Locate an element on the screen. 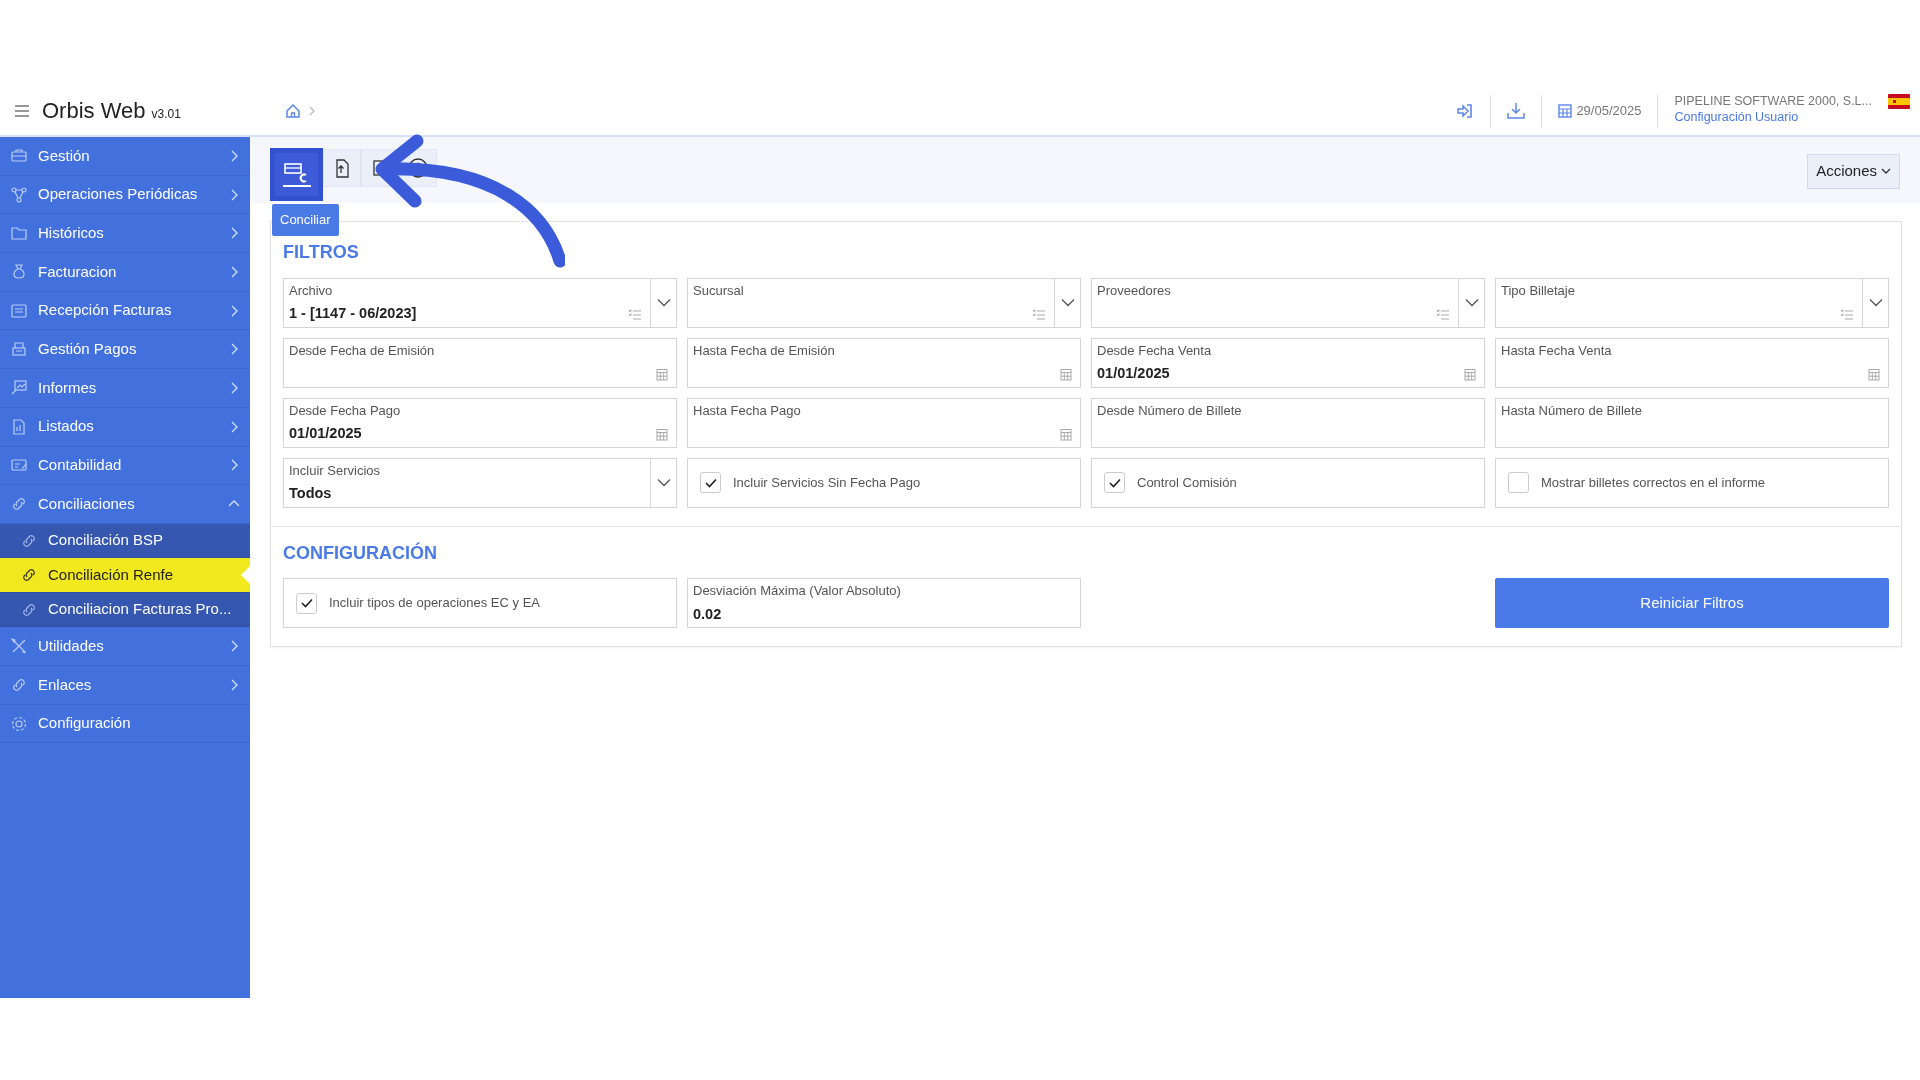 The height and width of the screenshot is (1080, 1920). field-label: Desde Número de Billete is located at coordinates (1170, 410).